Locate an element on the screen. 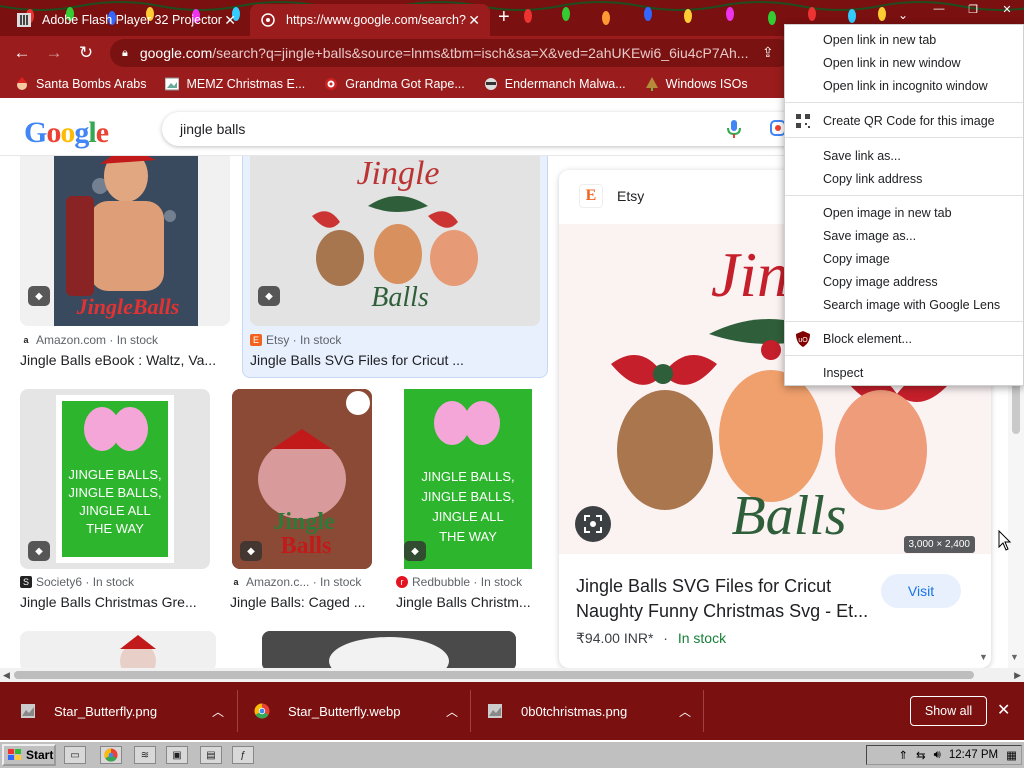 This screenshot has width=1024, height=768. google-doodle-logo: Google is located at coordinates (66, 133).